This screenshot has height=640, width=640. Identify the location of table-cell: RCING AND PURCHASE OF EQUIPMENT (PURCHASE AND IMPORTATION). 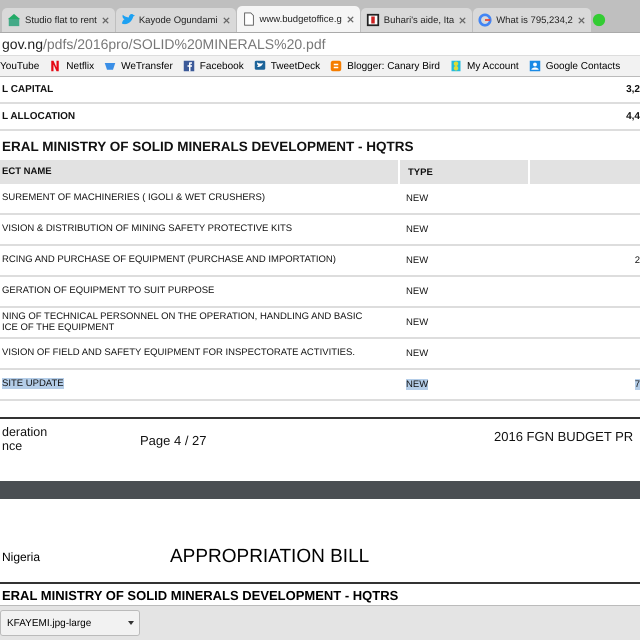
(169, 260).